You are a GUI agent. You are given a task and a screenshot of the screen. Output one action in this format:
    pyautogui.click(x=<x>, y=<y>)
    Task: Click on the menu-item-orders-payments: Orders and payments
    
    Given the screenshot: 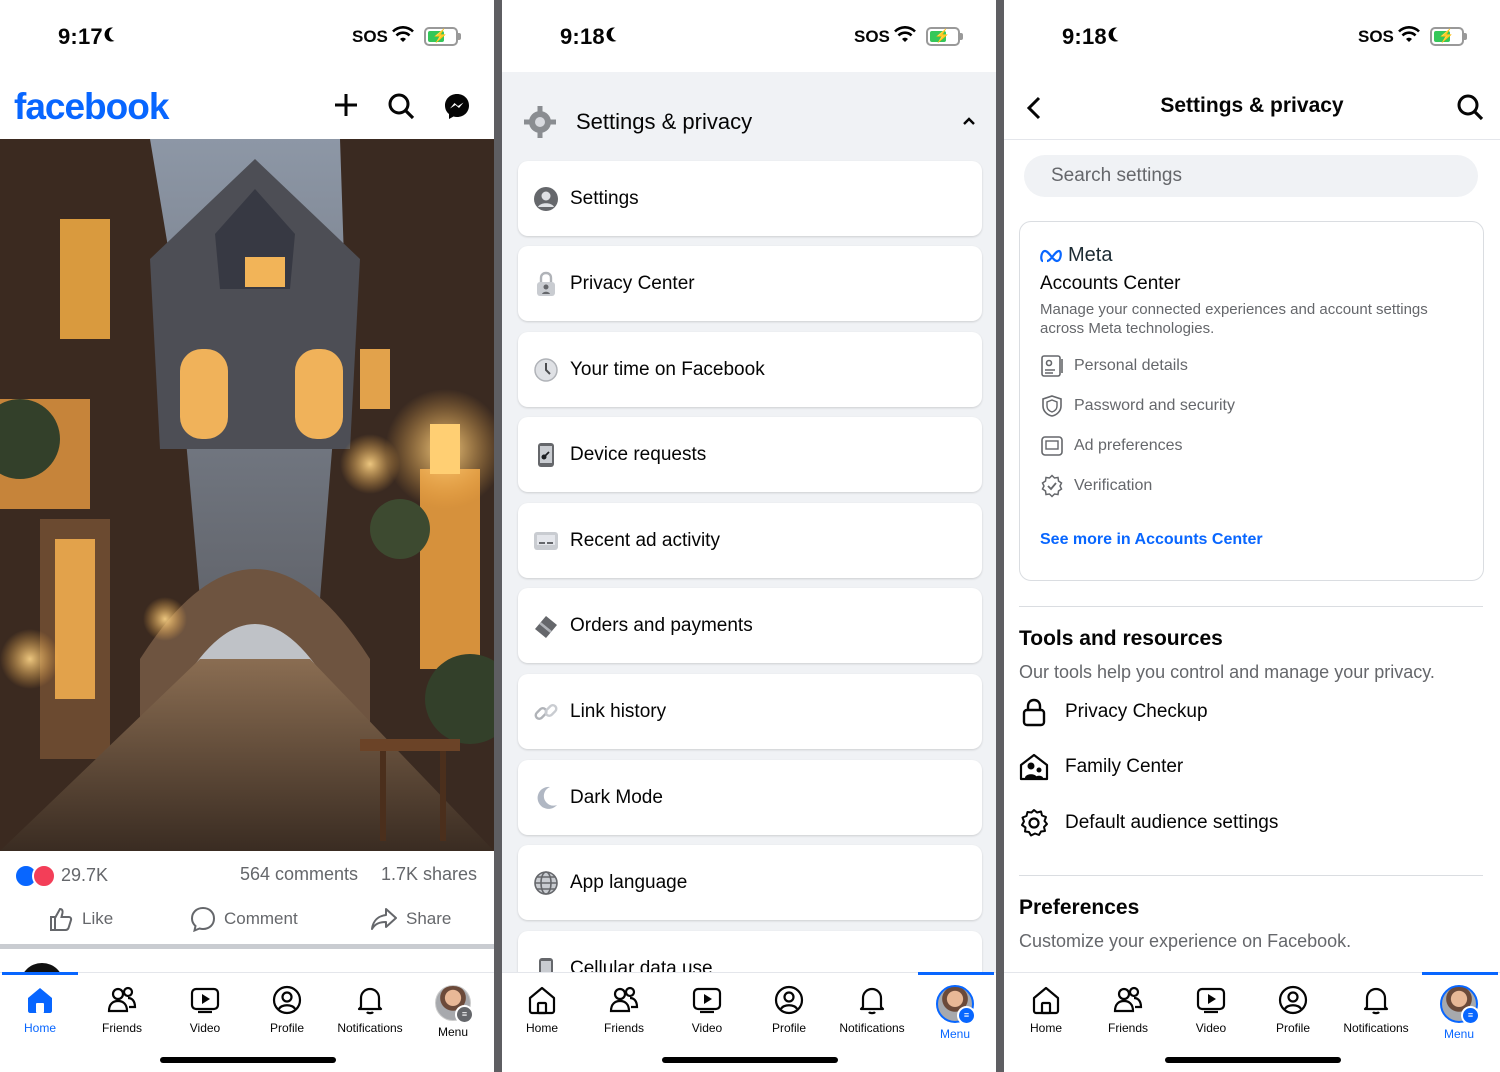 What is the action you would take?
    pyautogui.click(x=750, y=625)
    